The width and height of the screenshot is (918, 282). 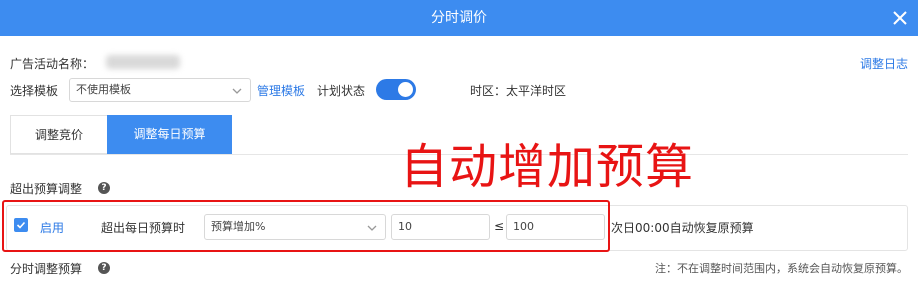 What do you see at coordinates (781, 268) in the screenshot?
I see `time-budget-note: 注：不在调整时间范围内，系统会自动恢复原预算。` at bounding box center [781, 268].